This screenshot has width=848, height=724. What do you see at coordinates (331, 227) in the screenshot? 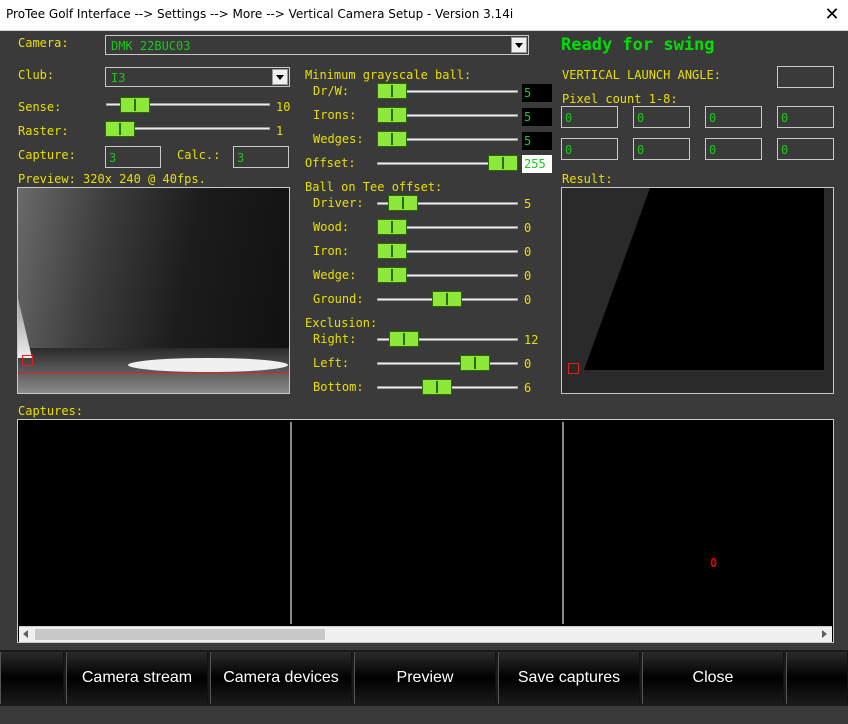
I see `wood-label: Wood:` at bounding box center [331, 227].